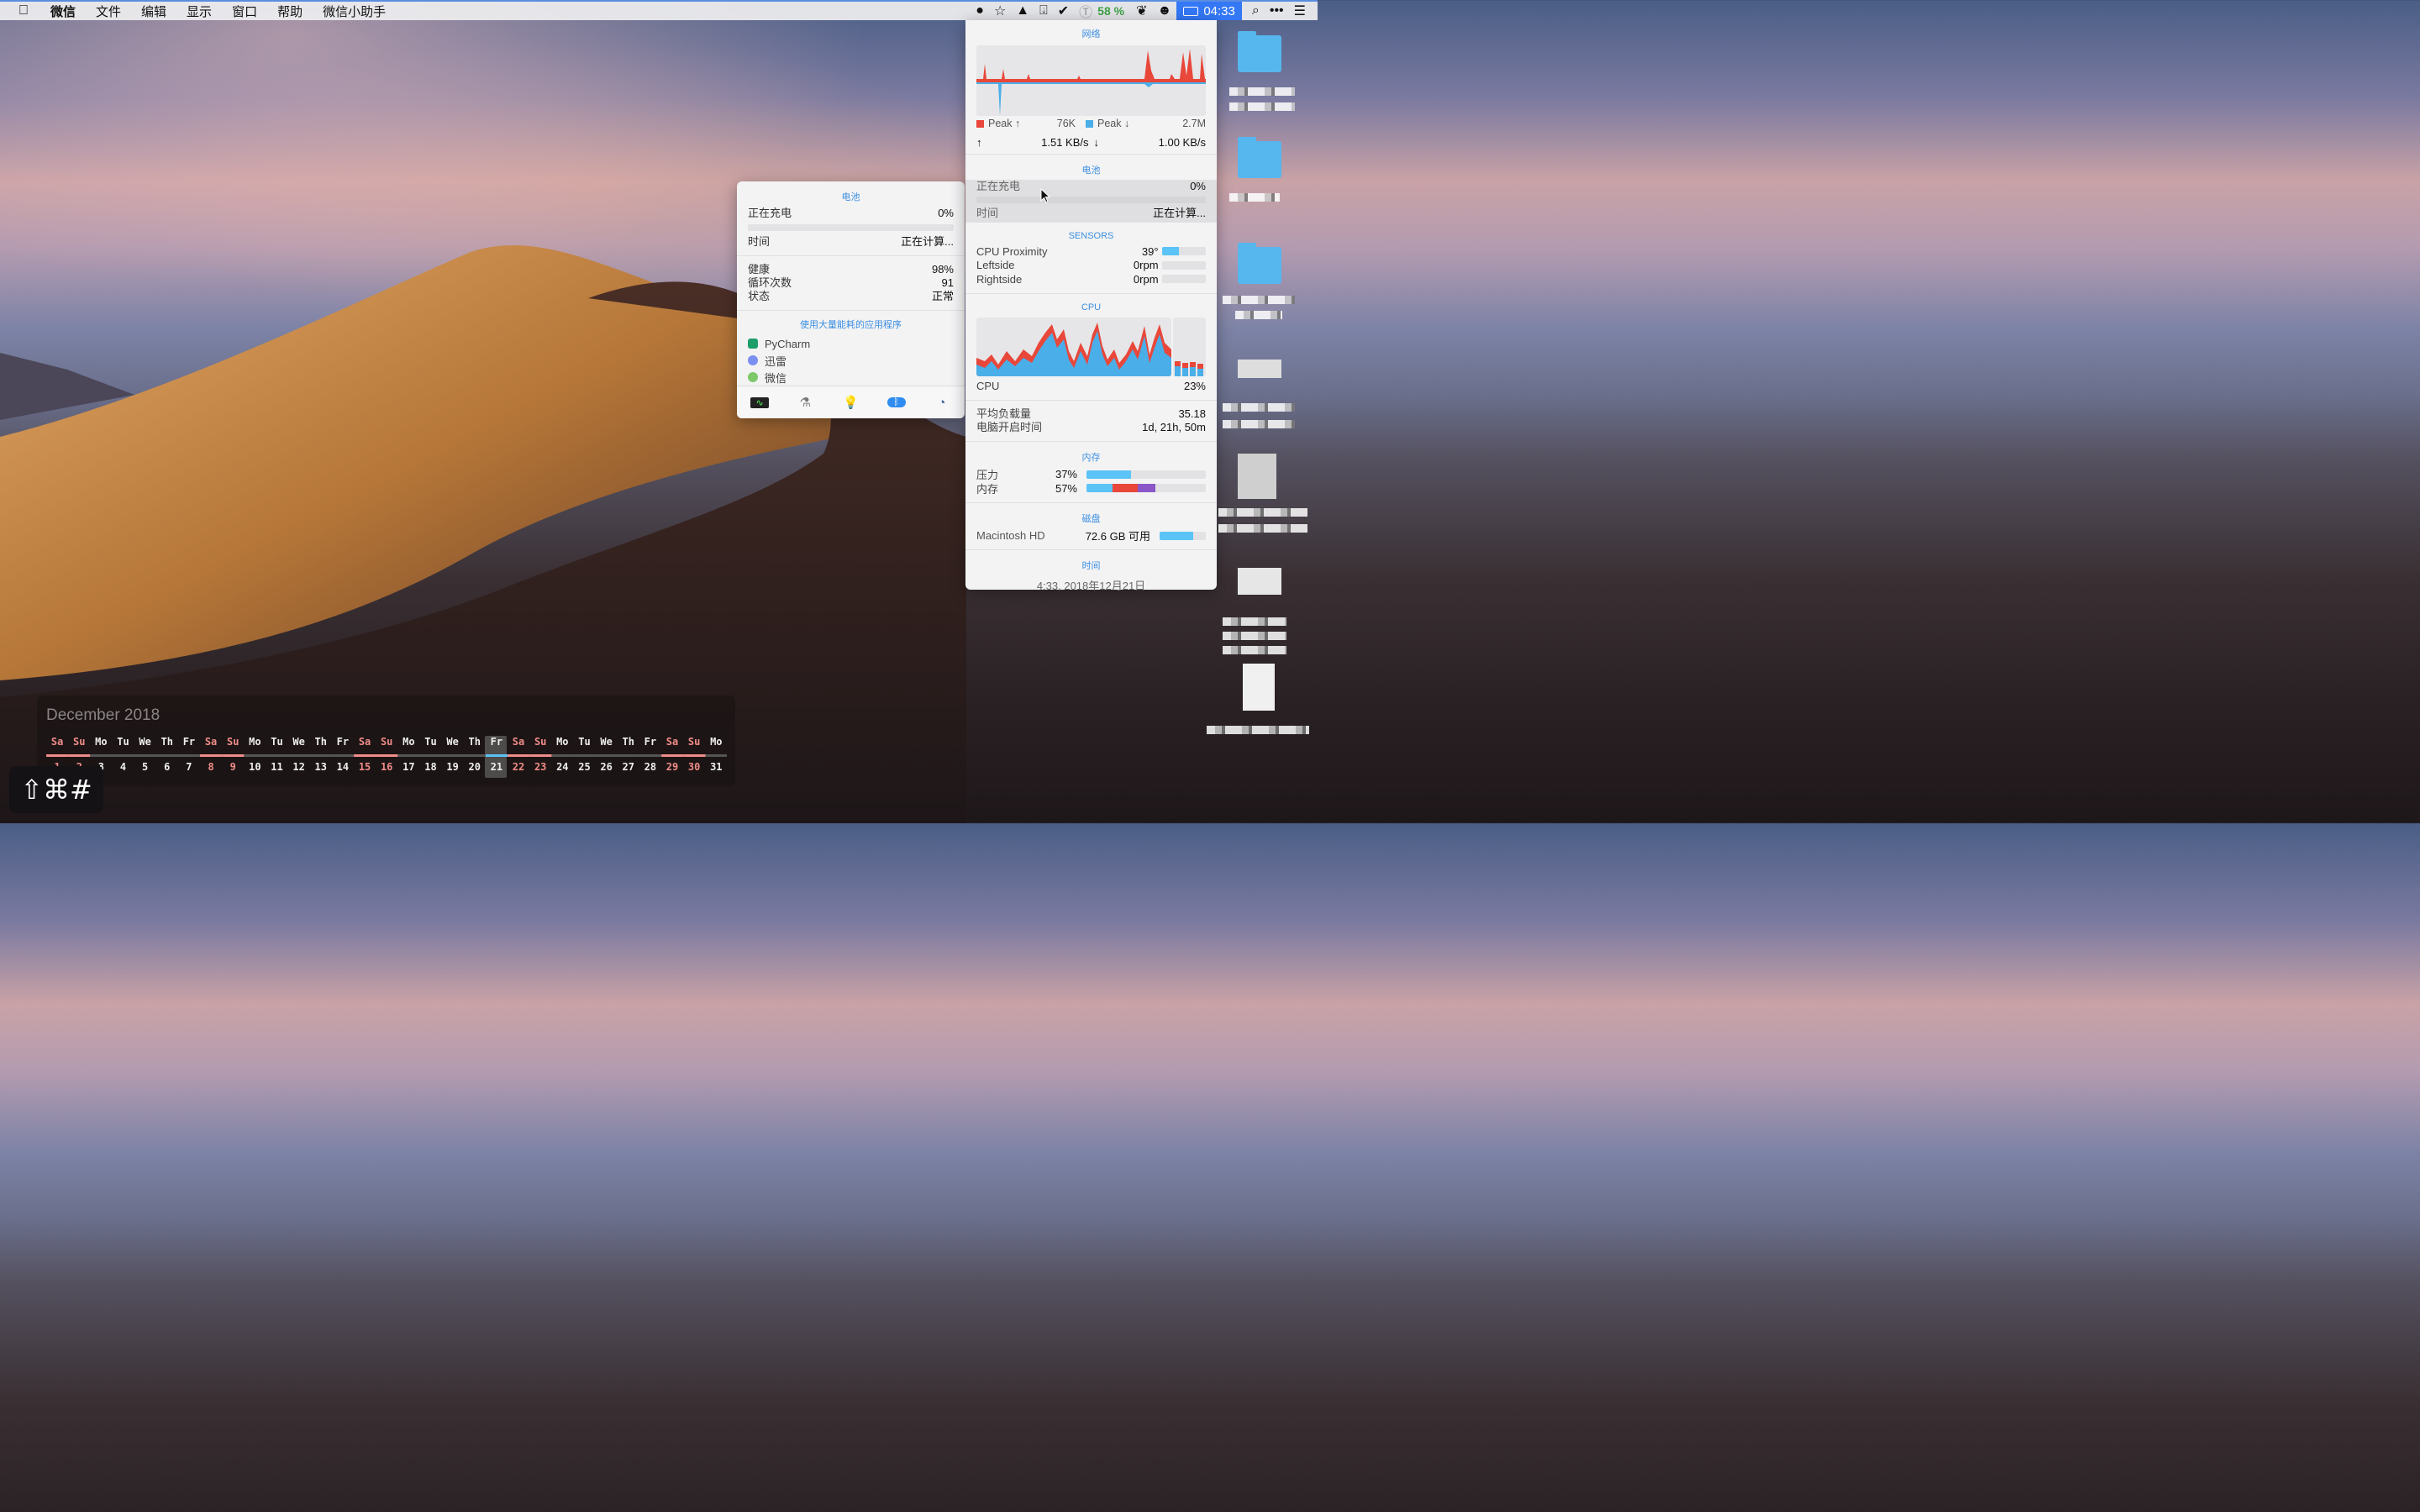  What do you see at coordinates (1164, 10) in the screenshot?
I see `ghost-icon: ☻` at bounding box center [1164, 10].